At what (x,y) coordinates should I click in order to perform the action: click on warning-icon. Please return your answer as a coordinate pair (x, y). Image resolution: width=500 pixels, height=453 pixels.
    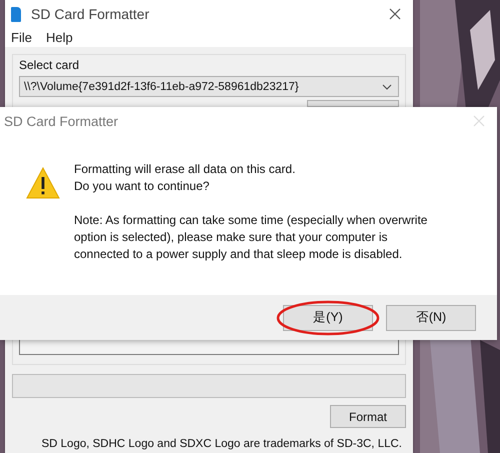
    Looking at the image, I should click on (43, 183).